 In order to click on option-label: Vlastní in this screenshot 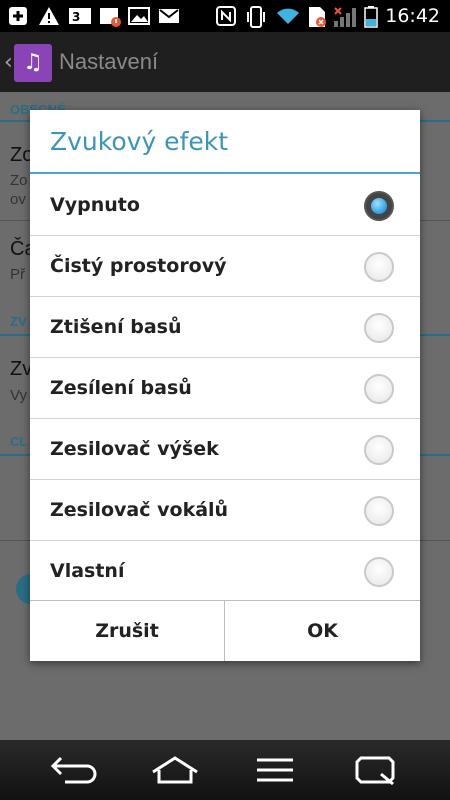, I will do `click(87, 571)`.